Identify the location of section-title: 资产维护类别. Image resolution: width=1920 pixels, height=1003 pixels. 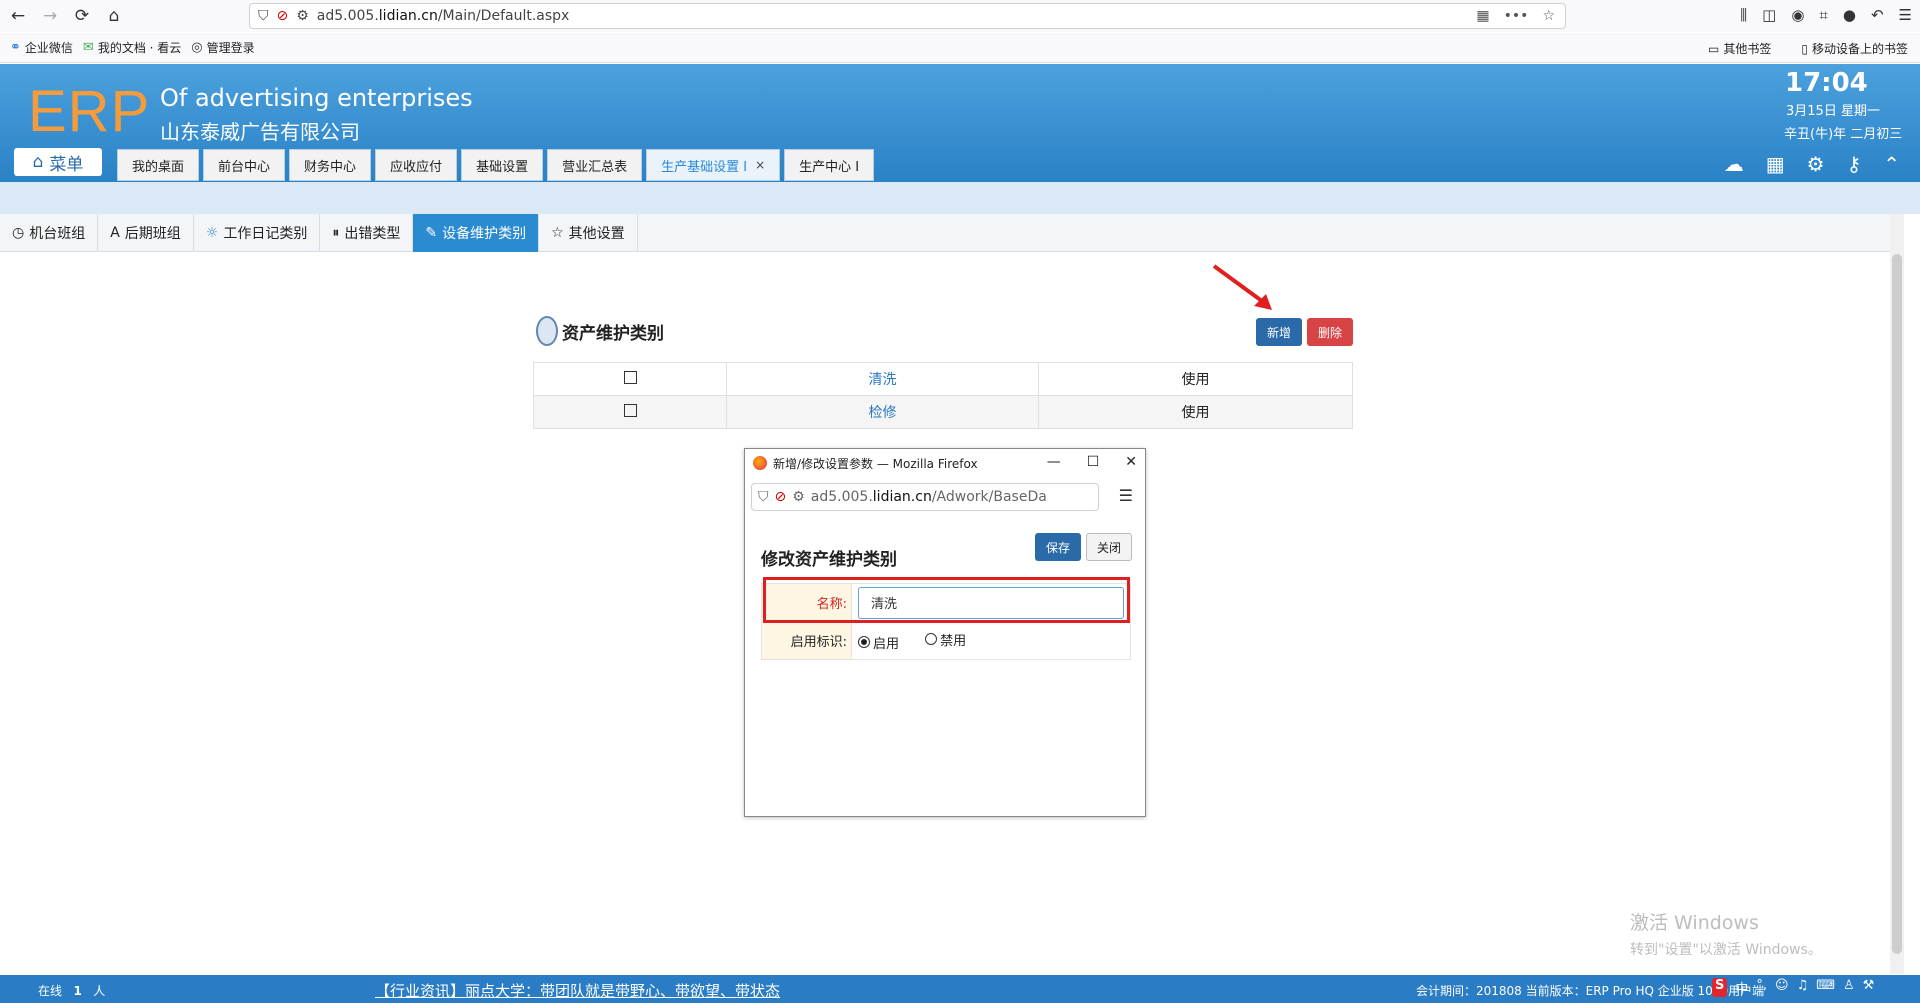
(600, 331).